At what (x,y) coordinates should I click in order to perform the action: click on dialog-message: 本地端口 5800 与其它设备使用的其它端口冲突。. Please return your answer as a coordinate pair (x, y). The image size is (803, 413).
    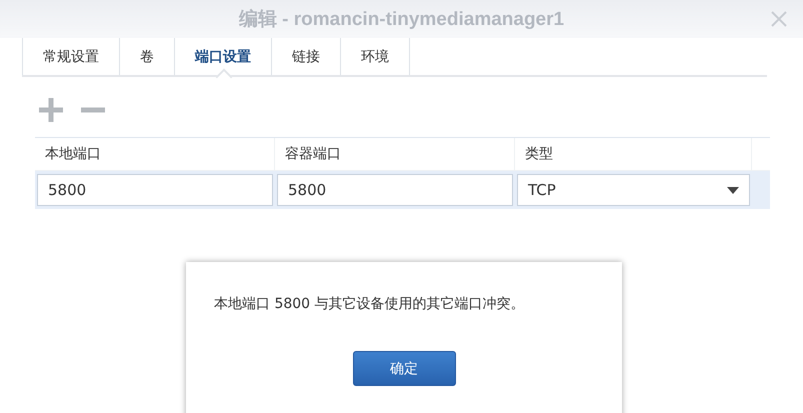
    Looking at the image, I should click on (369, 304).